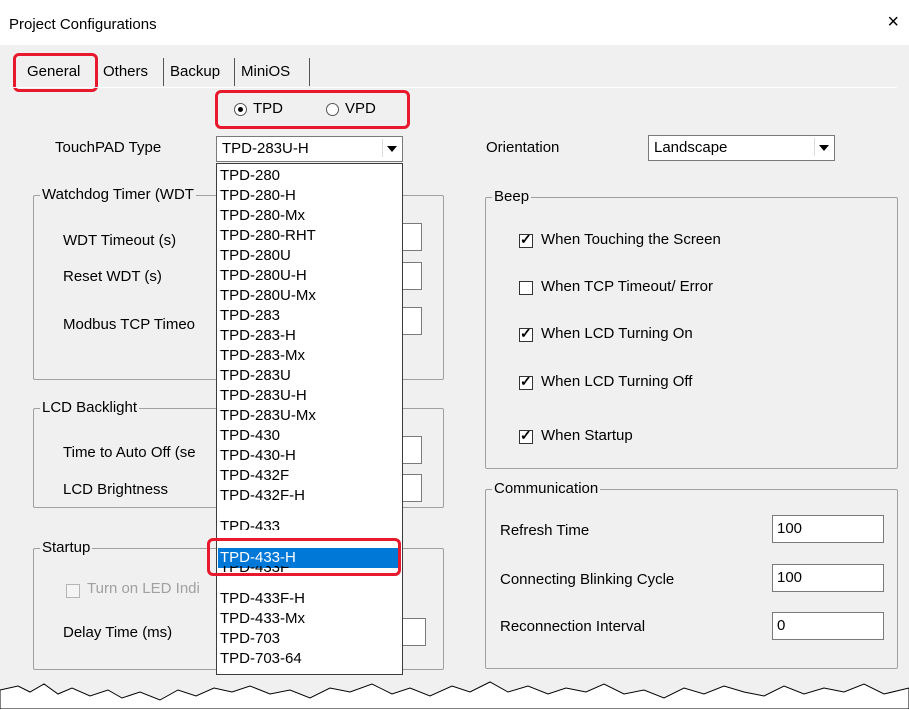  I want to click on dropdown-item: TPD-280-RHT, so click(268, 236).